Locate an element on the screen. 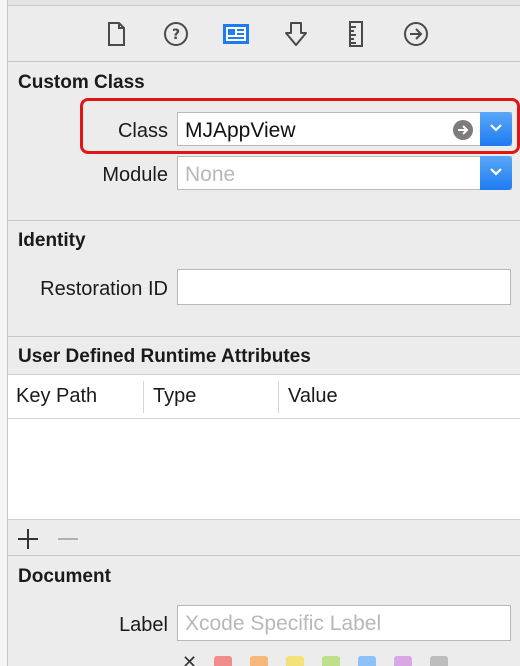 The width and height of the screenshot is (520, 666). custom-class-title: Custom Class is located at coordinates (81, 82).